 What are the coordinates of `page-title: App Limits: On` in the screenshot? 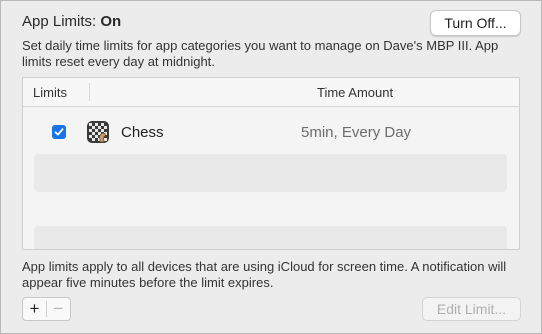 It's located at (71, 21).